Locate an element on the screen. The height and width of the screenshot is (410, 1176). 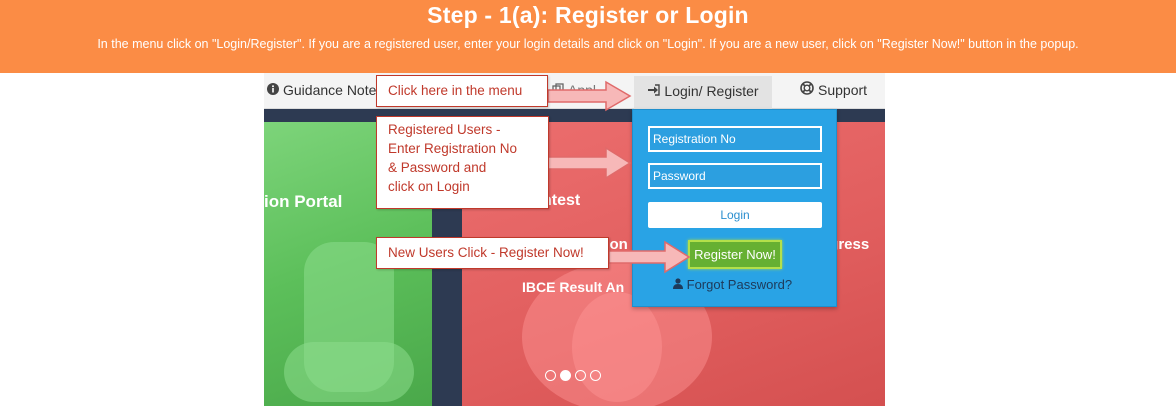
info-circle-icon is located at coordinates (273, 91).